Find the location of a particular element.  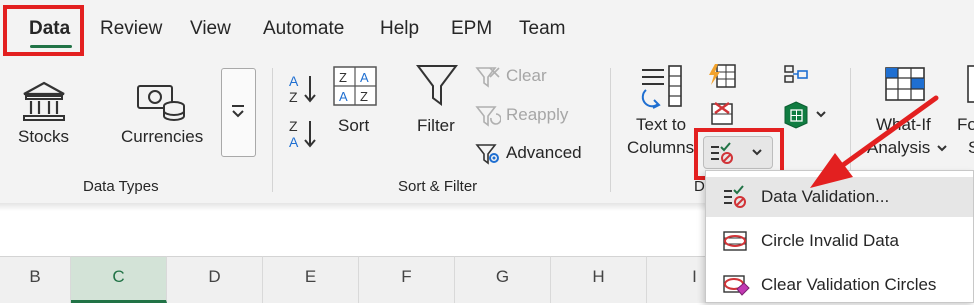

tab-epm: EPM is located at coordinates (471, 29).